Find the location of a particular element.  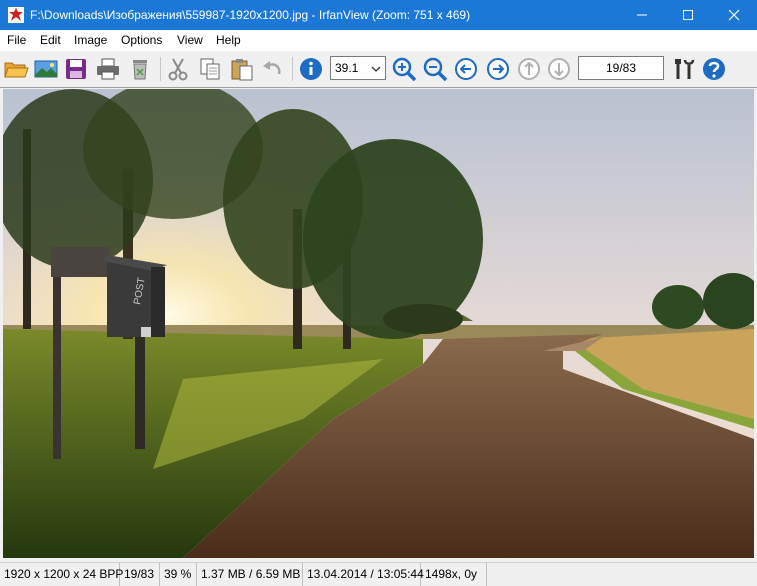

copy-icon is located at coordinates (210, 69).